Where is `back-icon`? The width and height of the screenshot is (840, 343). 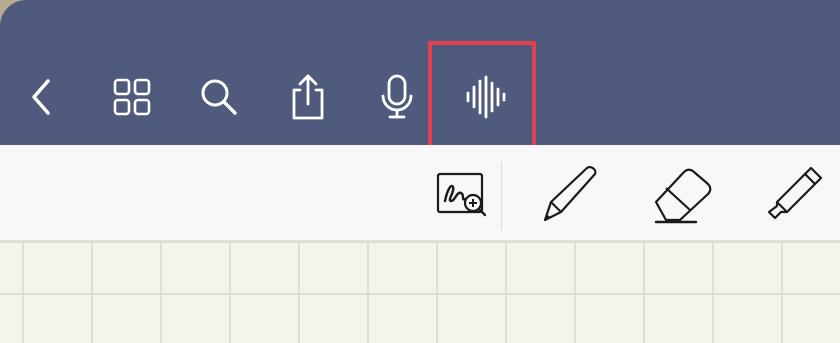
back-icon is located at coordinates (41, 97).